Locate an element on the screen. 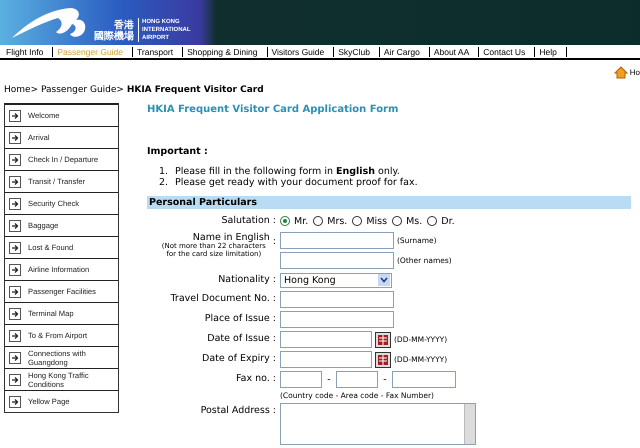  instruction-text: Please fill in the following form in English only. is located at coordinates (287, 171).